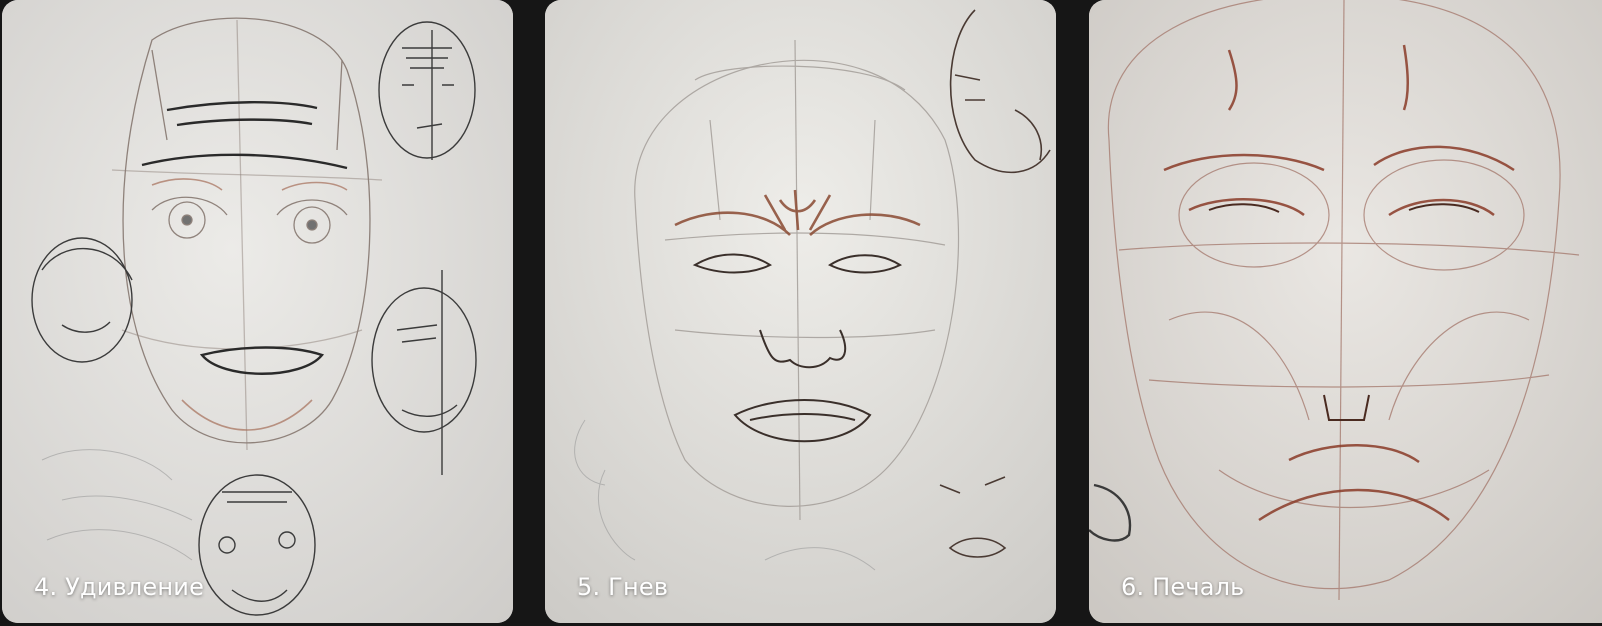 This screenshot has width=1602, height=626. I want to click on card-caption: 4. Удивление, so click(119, 587).